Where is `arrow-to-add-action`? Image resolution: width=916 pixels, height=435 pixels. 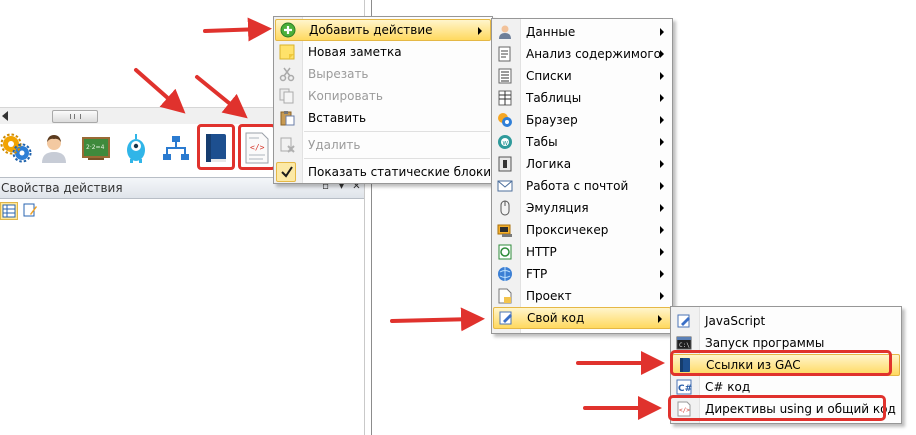
arrow-to-add-action is located at coordinates (237, 29).